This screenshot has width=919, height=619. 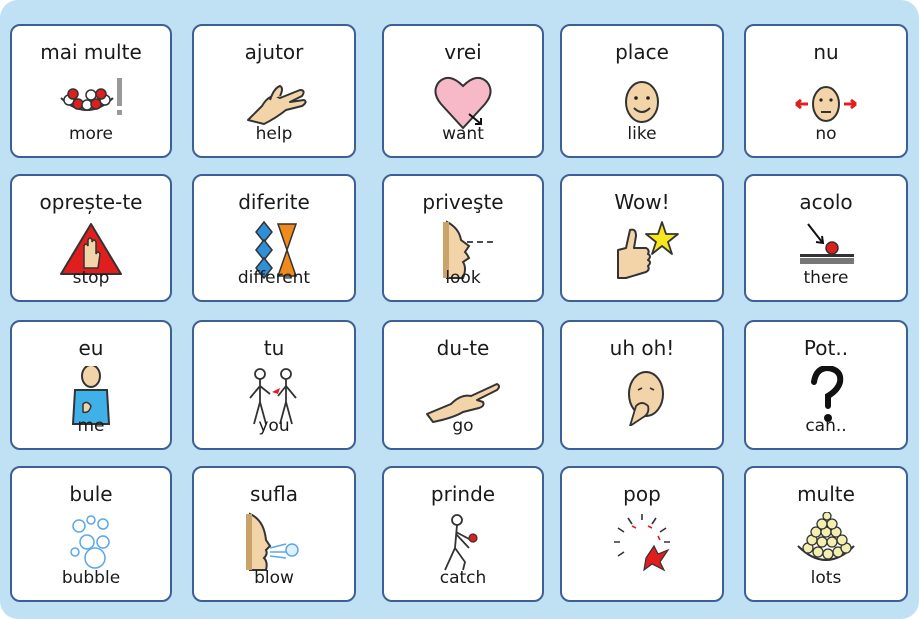 I want to click on cell-uh-oh: uh oh!, so click(x=642, y=385).